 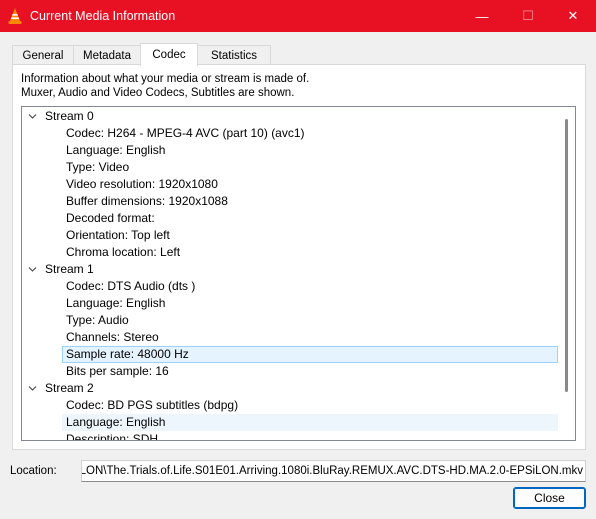 I want to click on tree-item-hovered: Language: English, so click(x=290, y=422).